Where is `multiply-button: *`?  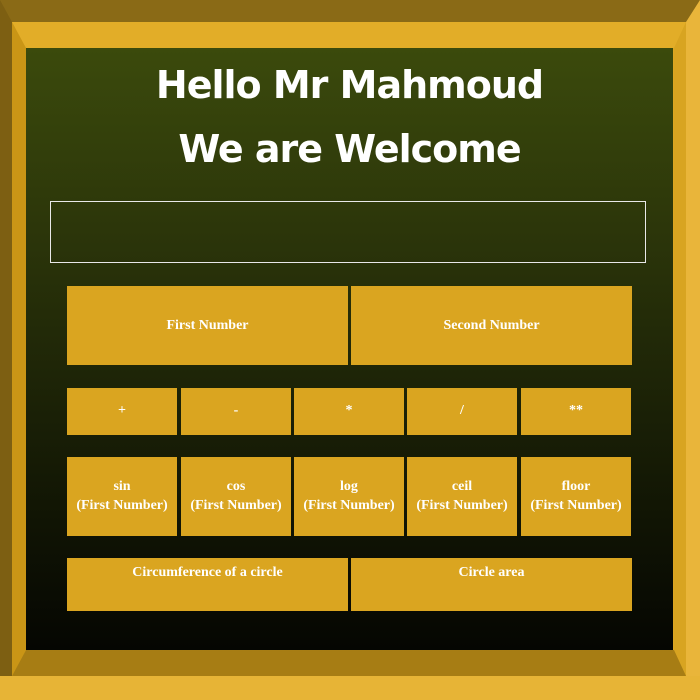 multiply-button: * is located at coordinates (349, 411).